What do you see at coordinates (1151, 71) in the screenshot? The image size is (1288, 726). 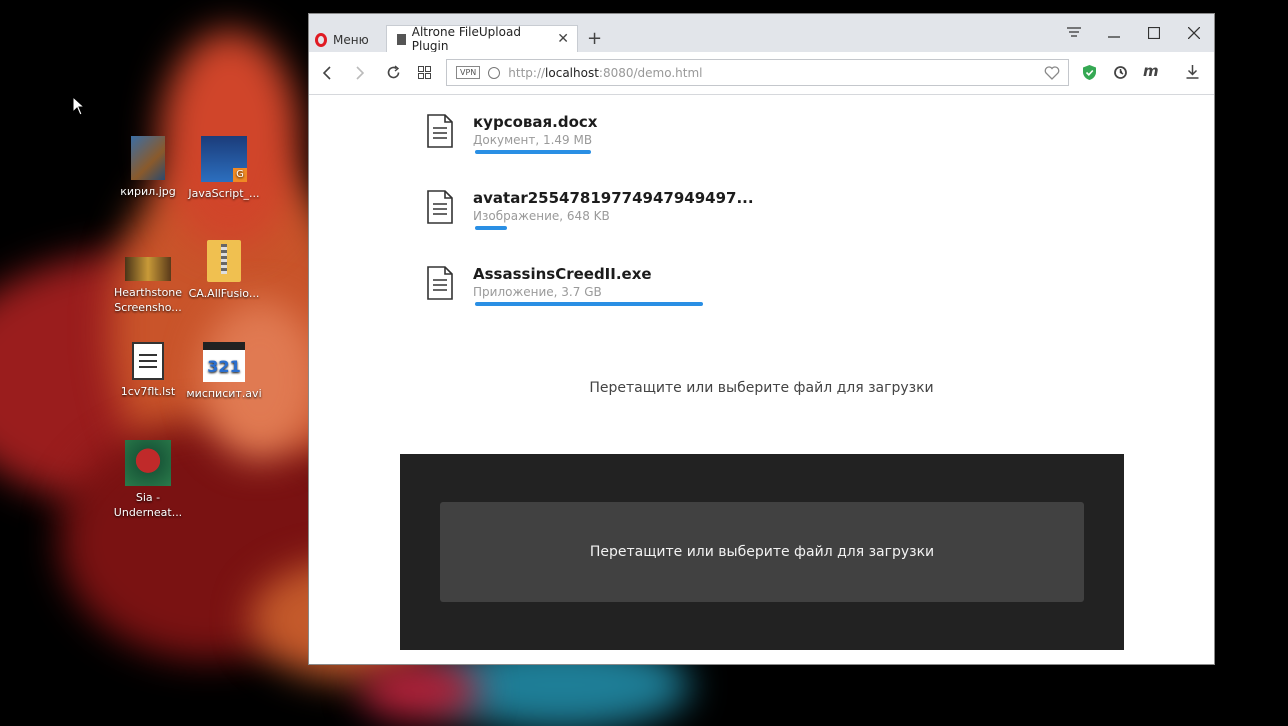 I see `messenger-m-icon: m` at bounding box center [1151, 71].